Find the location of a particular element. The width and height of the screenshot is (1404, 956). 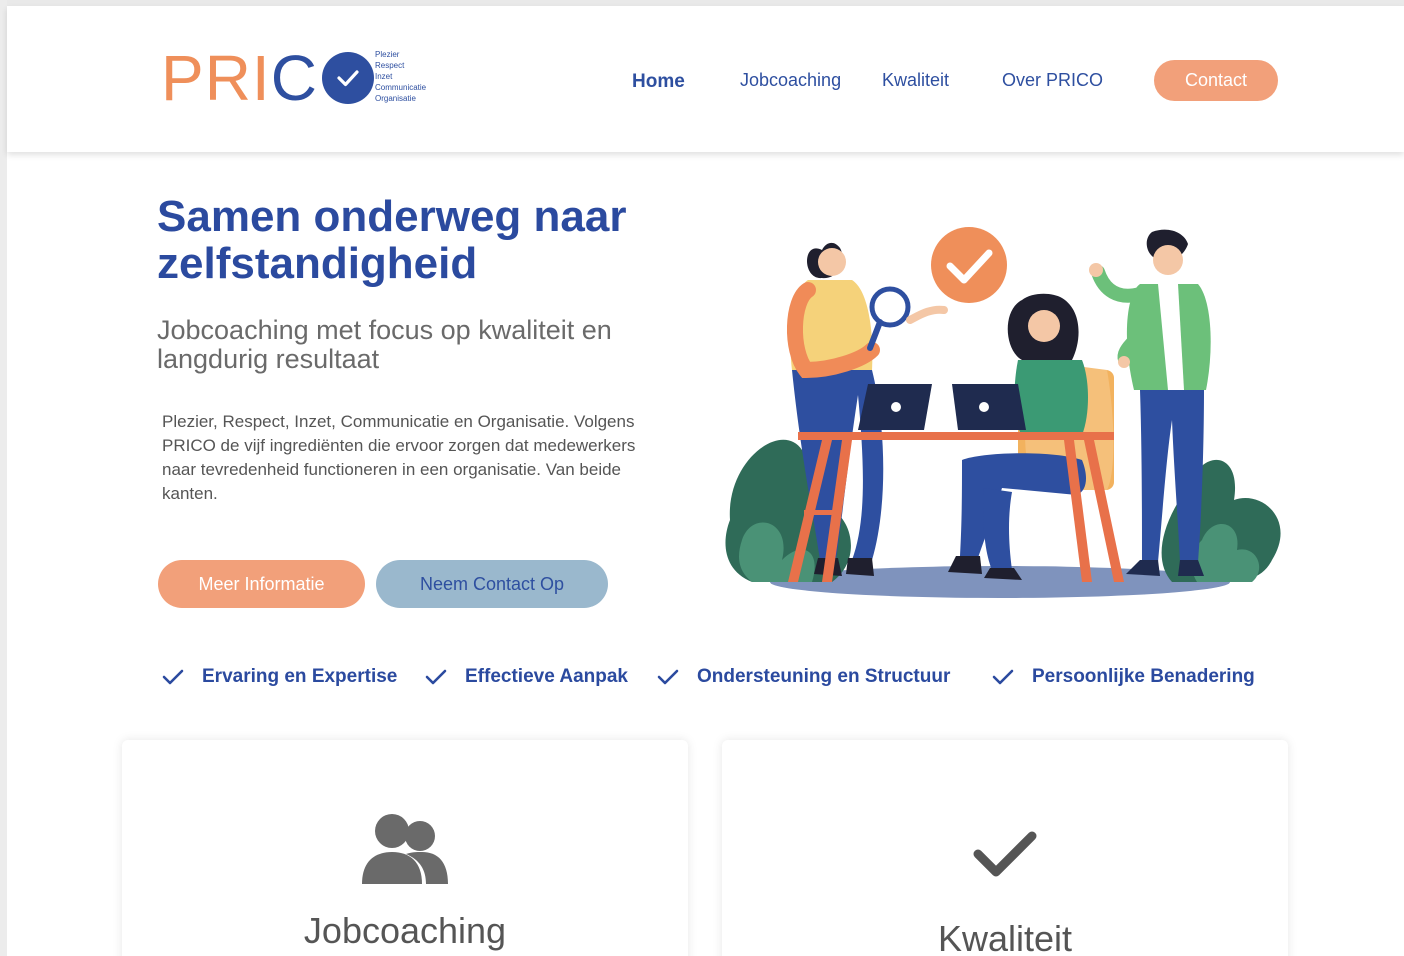

card-title: Jobcoaching is located at coordinates (405, 930).